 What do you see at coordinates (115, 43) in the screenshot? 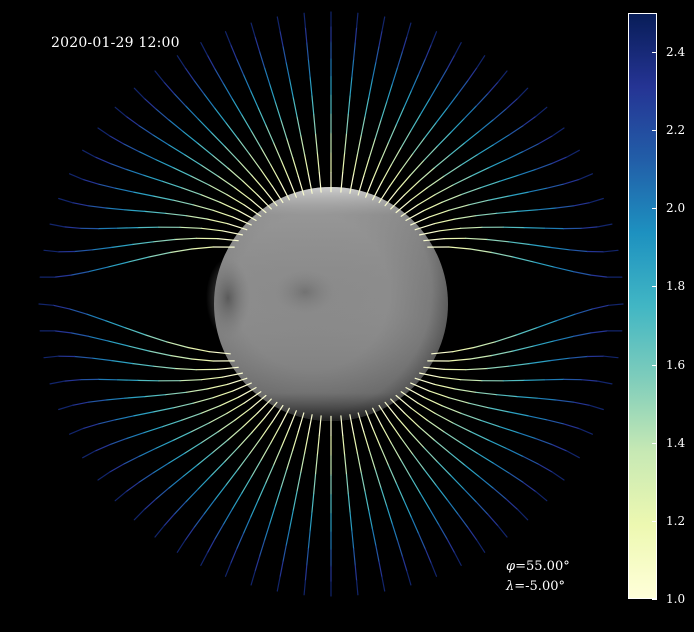
I see `timestamp-label: 2020-01-29 12:00` at bounding box center [115, 43].